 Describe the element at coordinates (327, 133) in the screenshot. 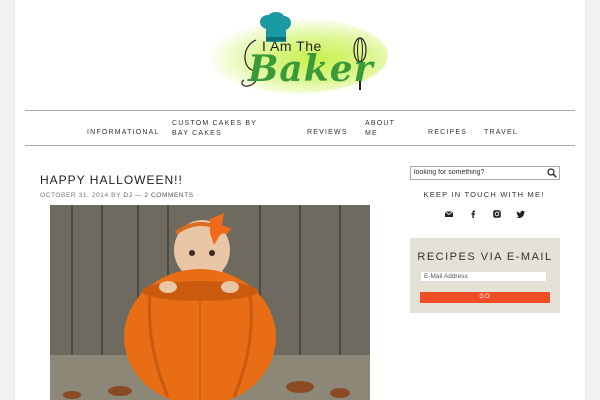

I see `nav-item-reviews: Reviews` at that location.